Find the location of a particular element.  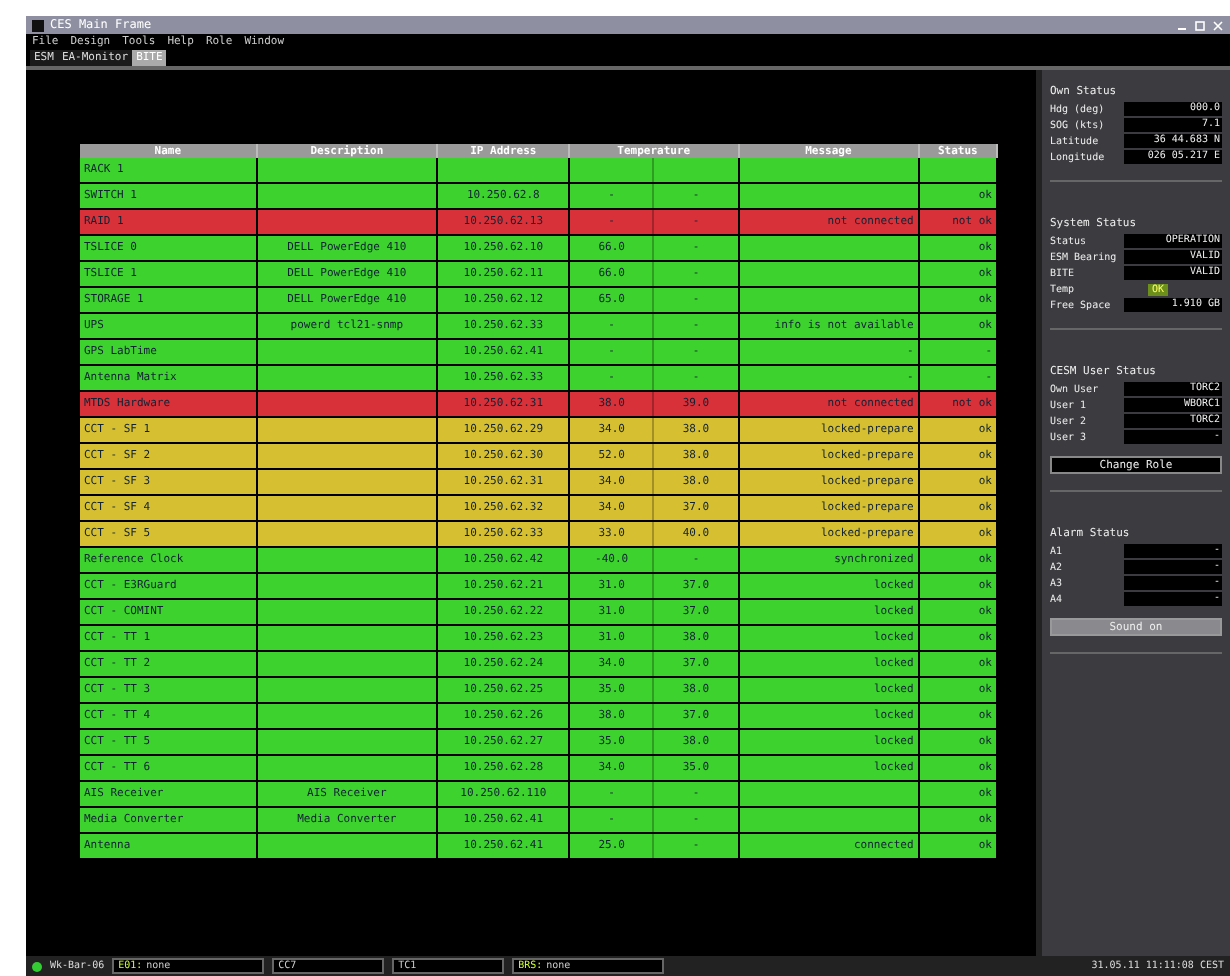

maximize-icon is located at coordinates (1200, 25).